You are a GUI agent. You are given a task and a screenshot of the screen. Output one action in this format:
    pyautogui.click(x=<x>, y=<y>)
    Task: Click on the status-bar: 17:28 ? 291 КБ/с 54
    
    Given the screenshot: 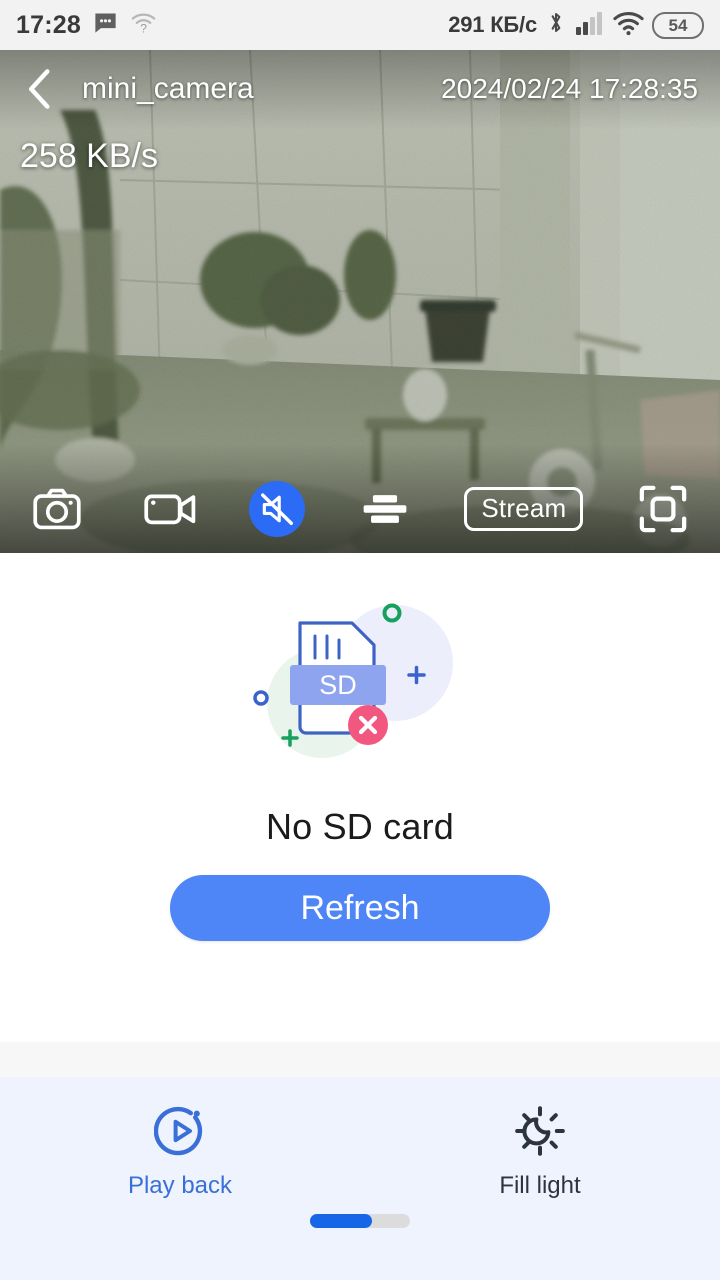 What is the action you would take?
    pyautogui.click(x=360, y=25)
    